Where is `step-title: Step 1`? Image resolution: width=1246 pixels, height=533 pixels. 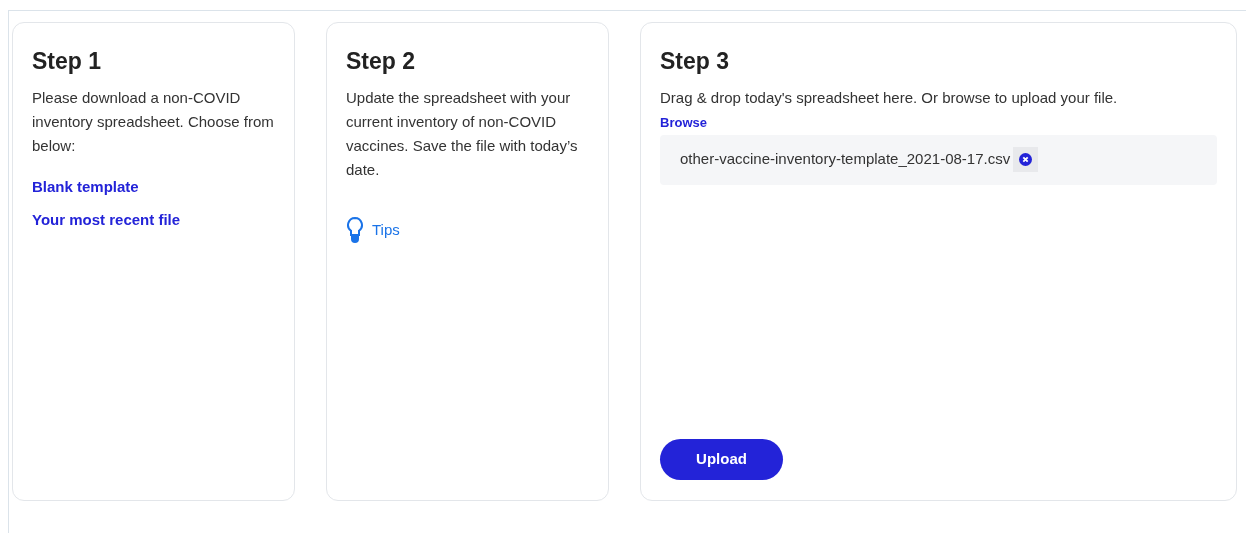 step-title: Step 1 is located at coordinates (67, 61).